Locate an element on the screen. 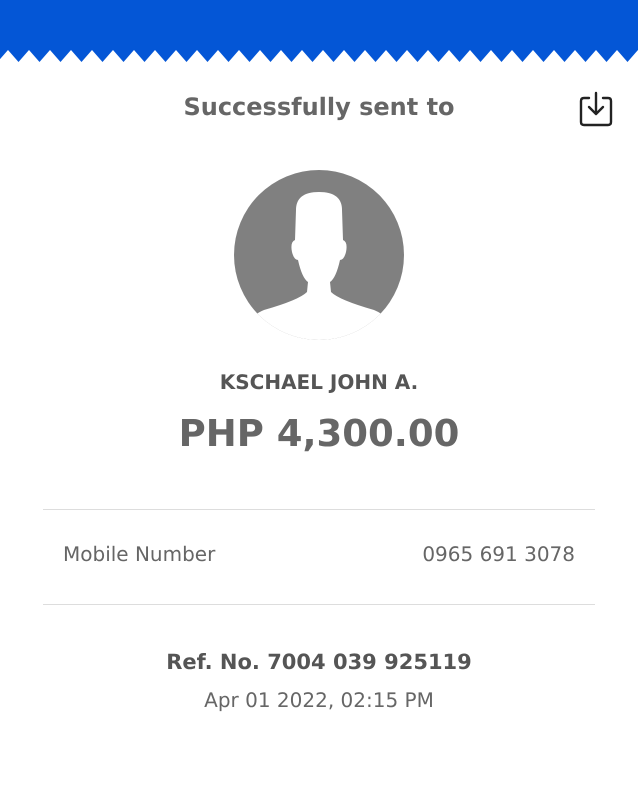 Image resolution: width=638 pixels, height=800 pixels. detail-label: Mobile Number is located at coordinates (139, 554).